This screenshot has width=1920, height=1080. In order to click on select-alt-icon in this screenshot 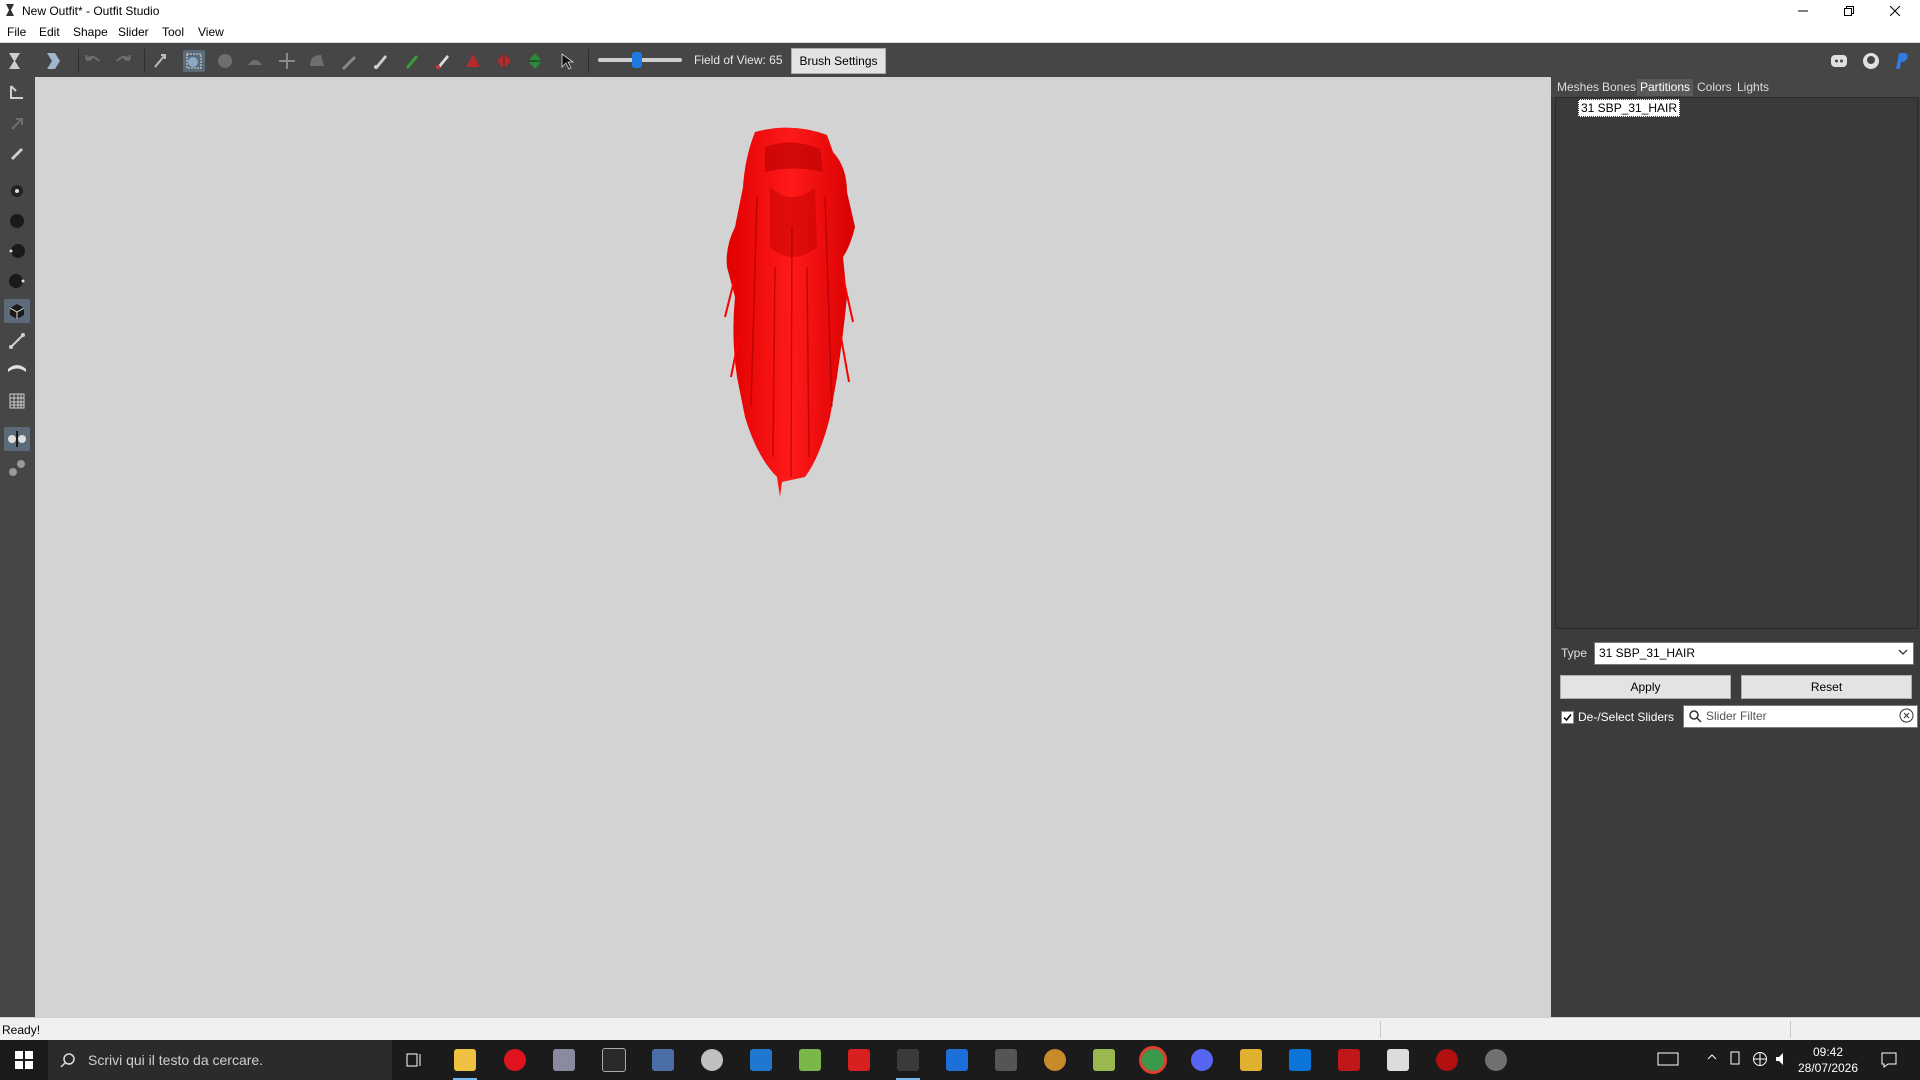, I will do `click(53, 61)`.